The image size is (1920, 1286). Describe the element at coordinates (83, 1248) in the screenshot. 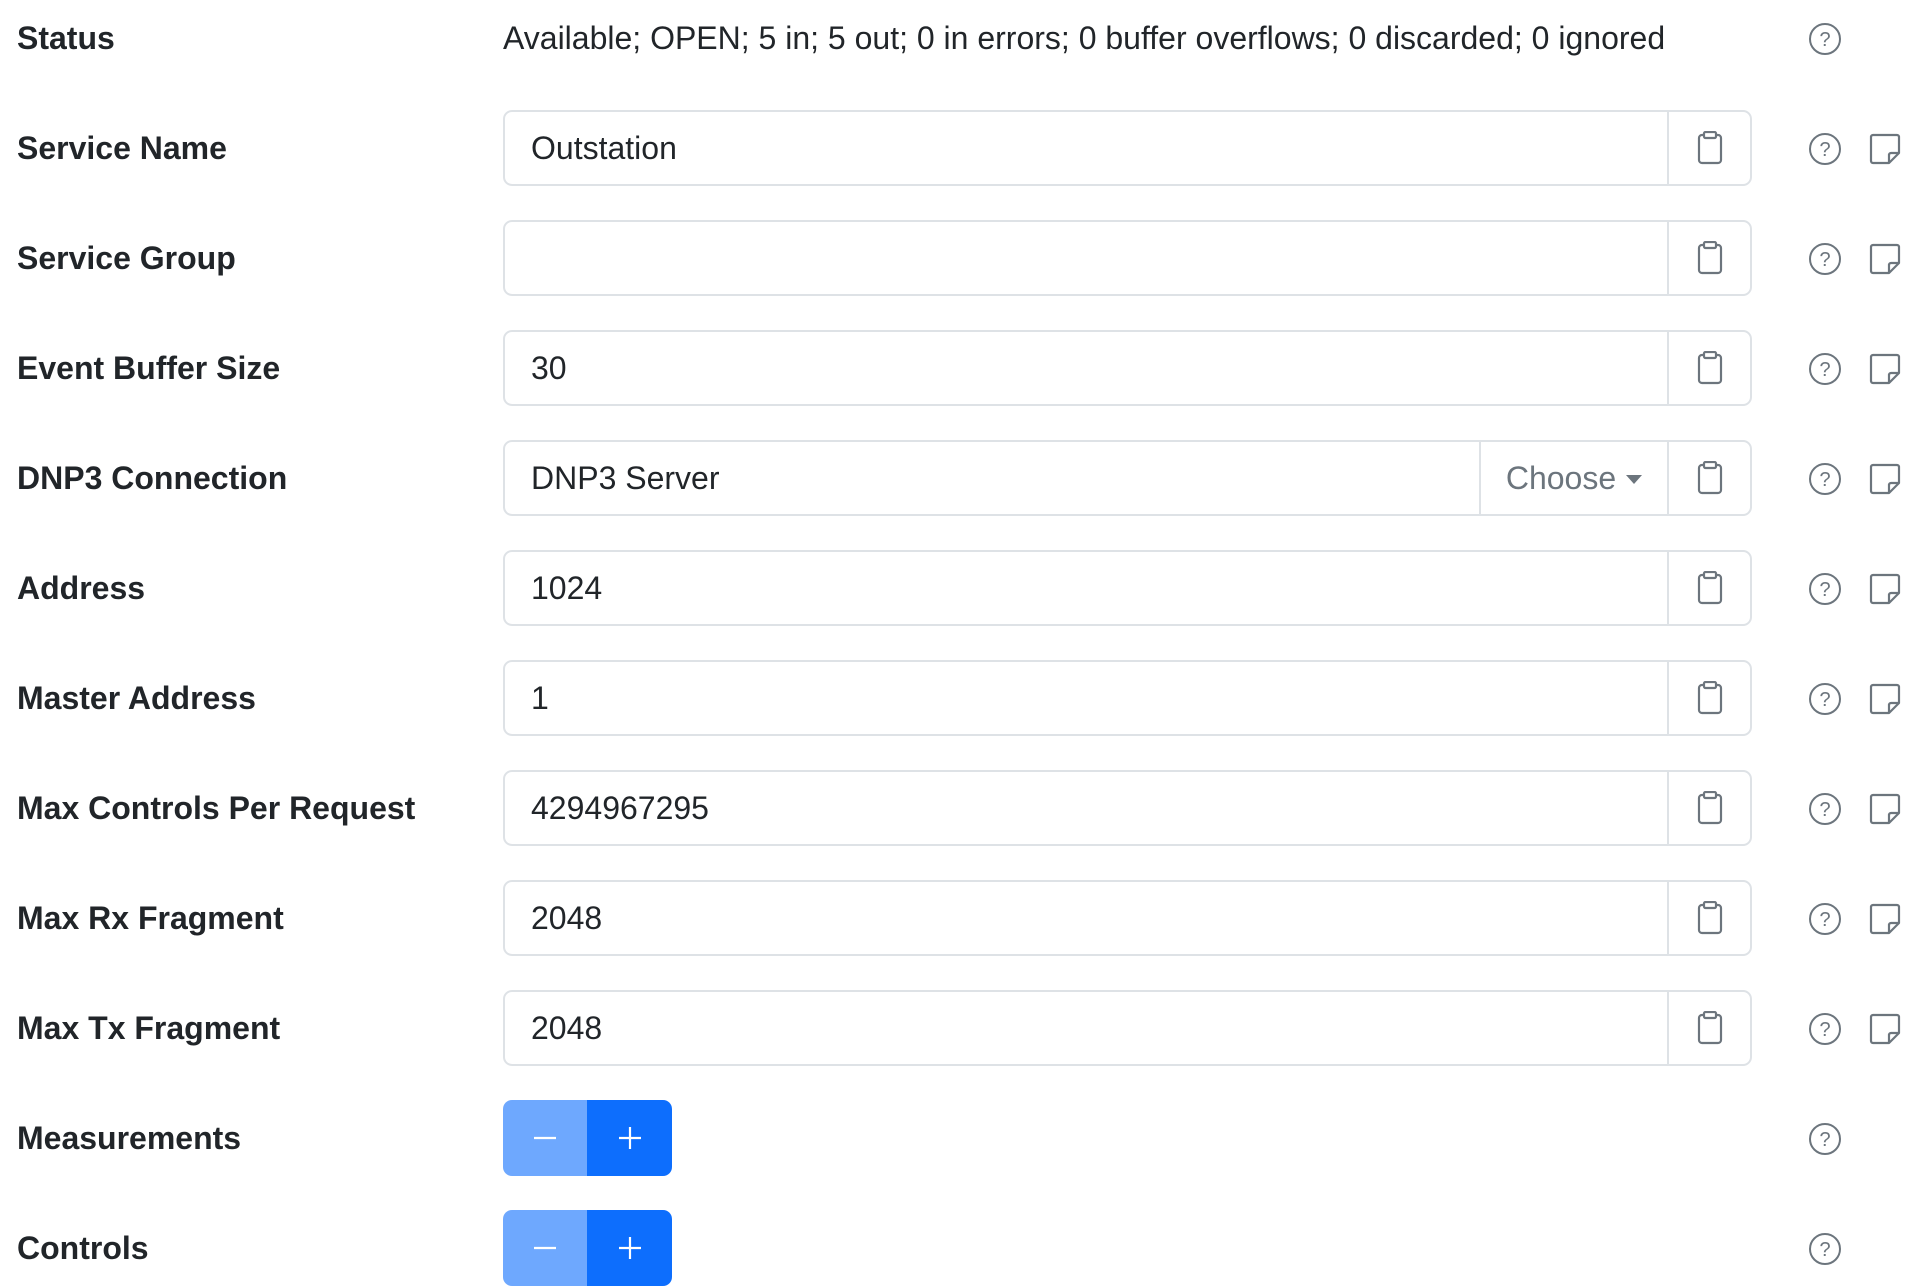

I see `controls-label: Controls` at that location.